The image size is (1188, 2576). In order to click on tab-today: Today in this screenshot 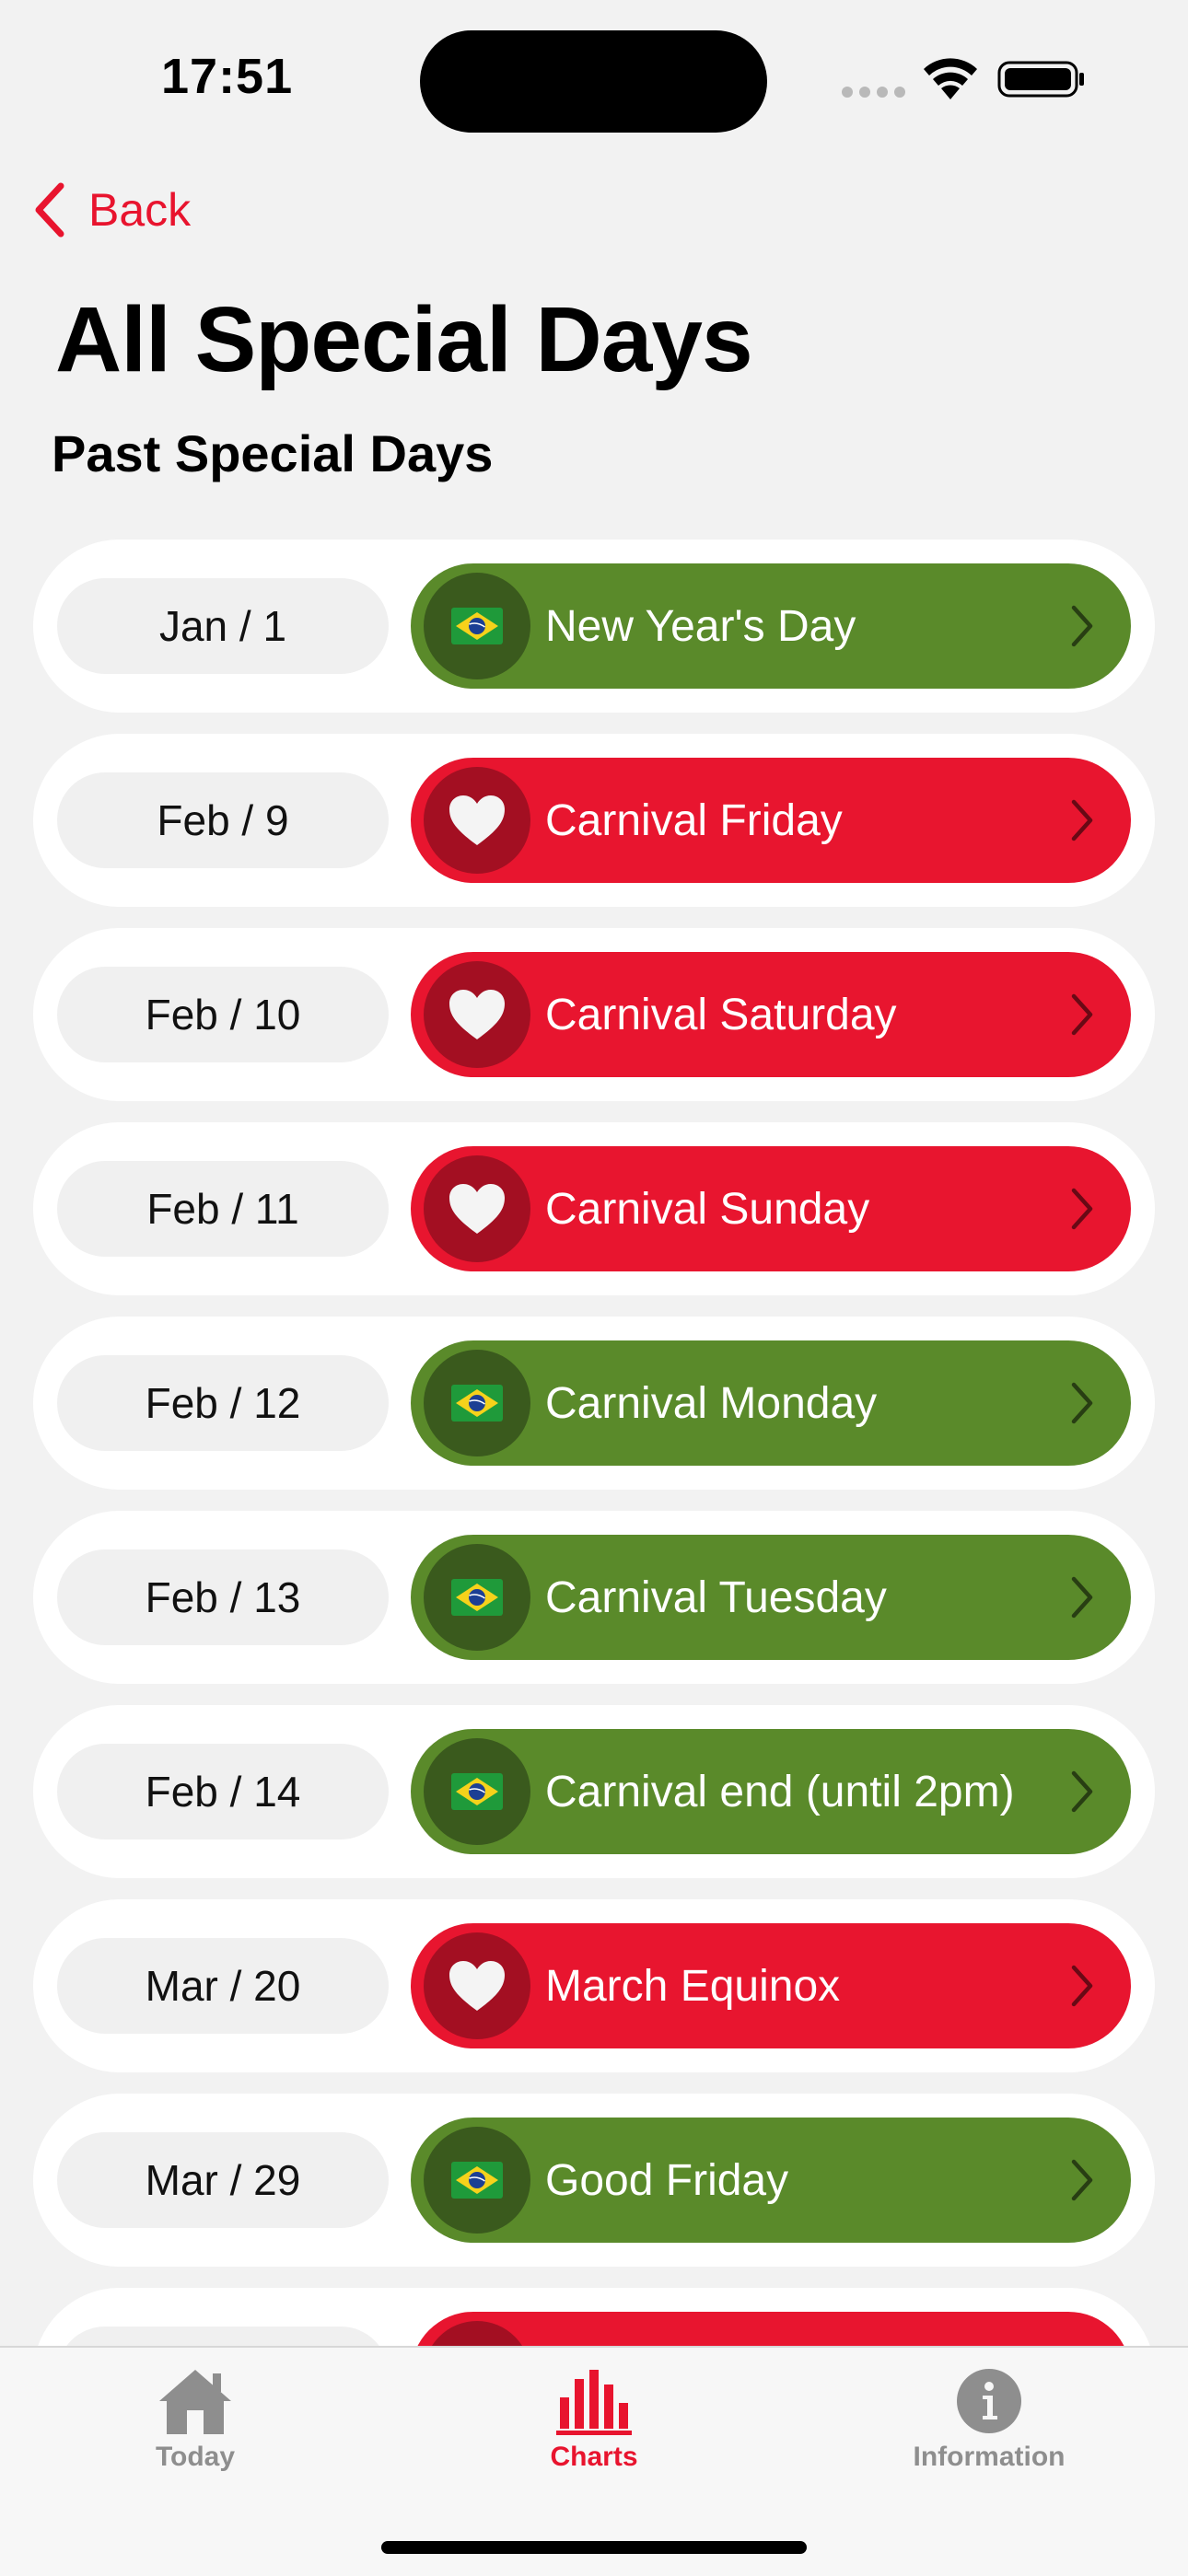, I will do `click(195, 2421)`.